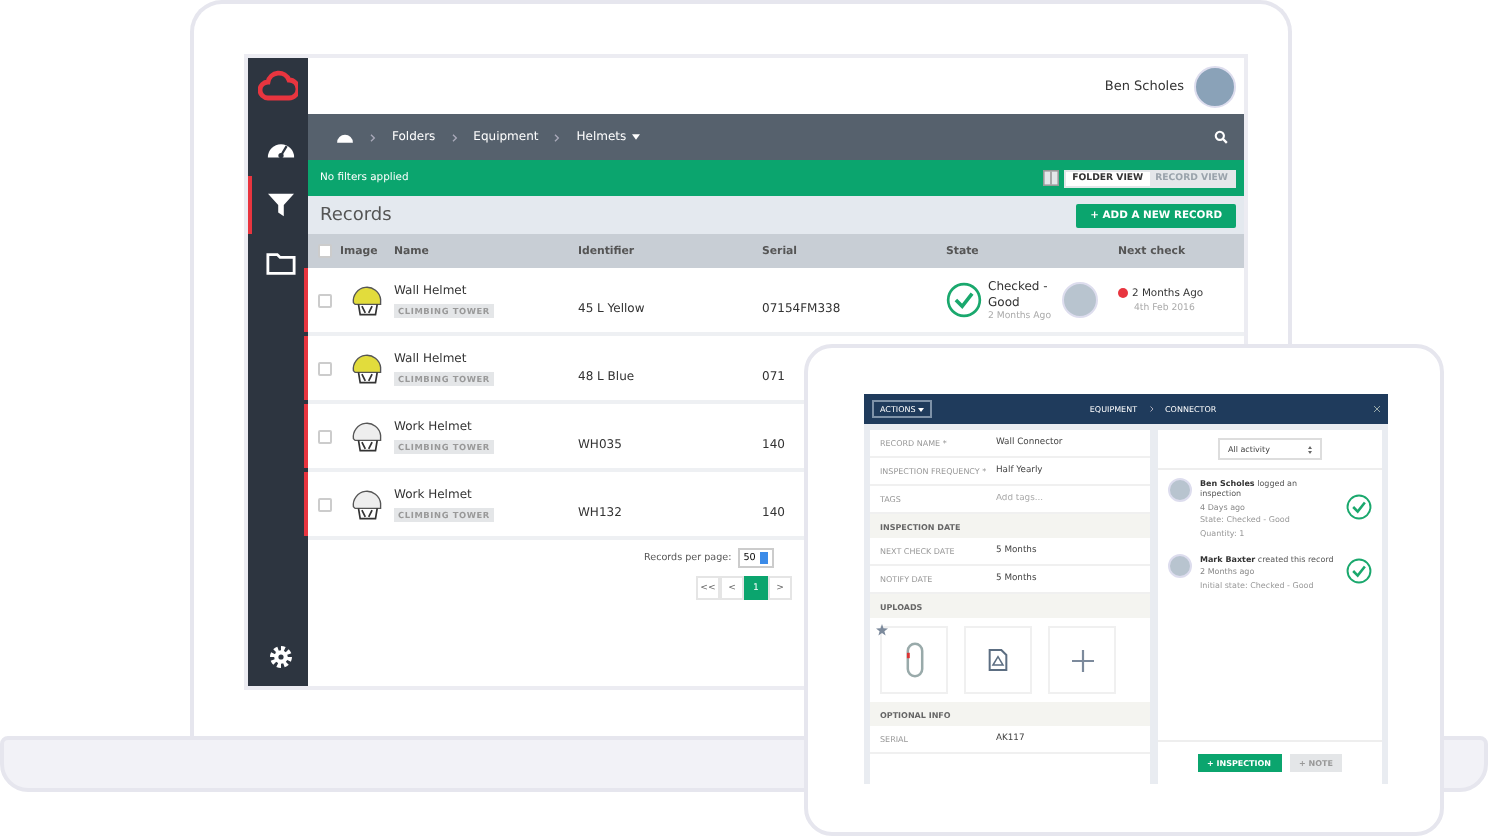 This screenshot has width=1488, height=840. I want to click on plus-icon, so click(1082, 660).